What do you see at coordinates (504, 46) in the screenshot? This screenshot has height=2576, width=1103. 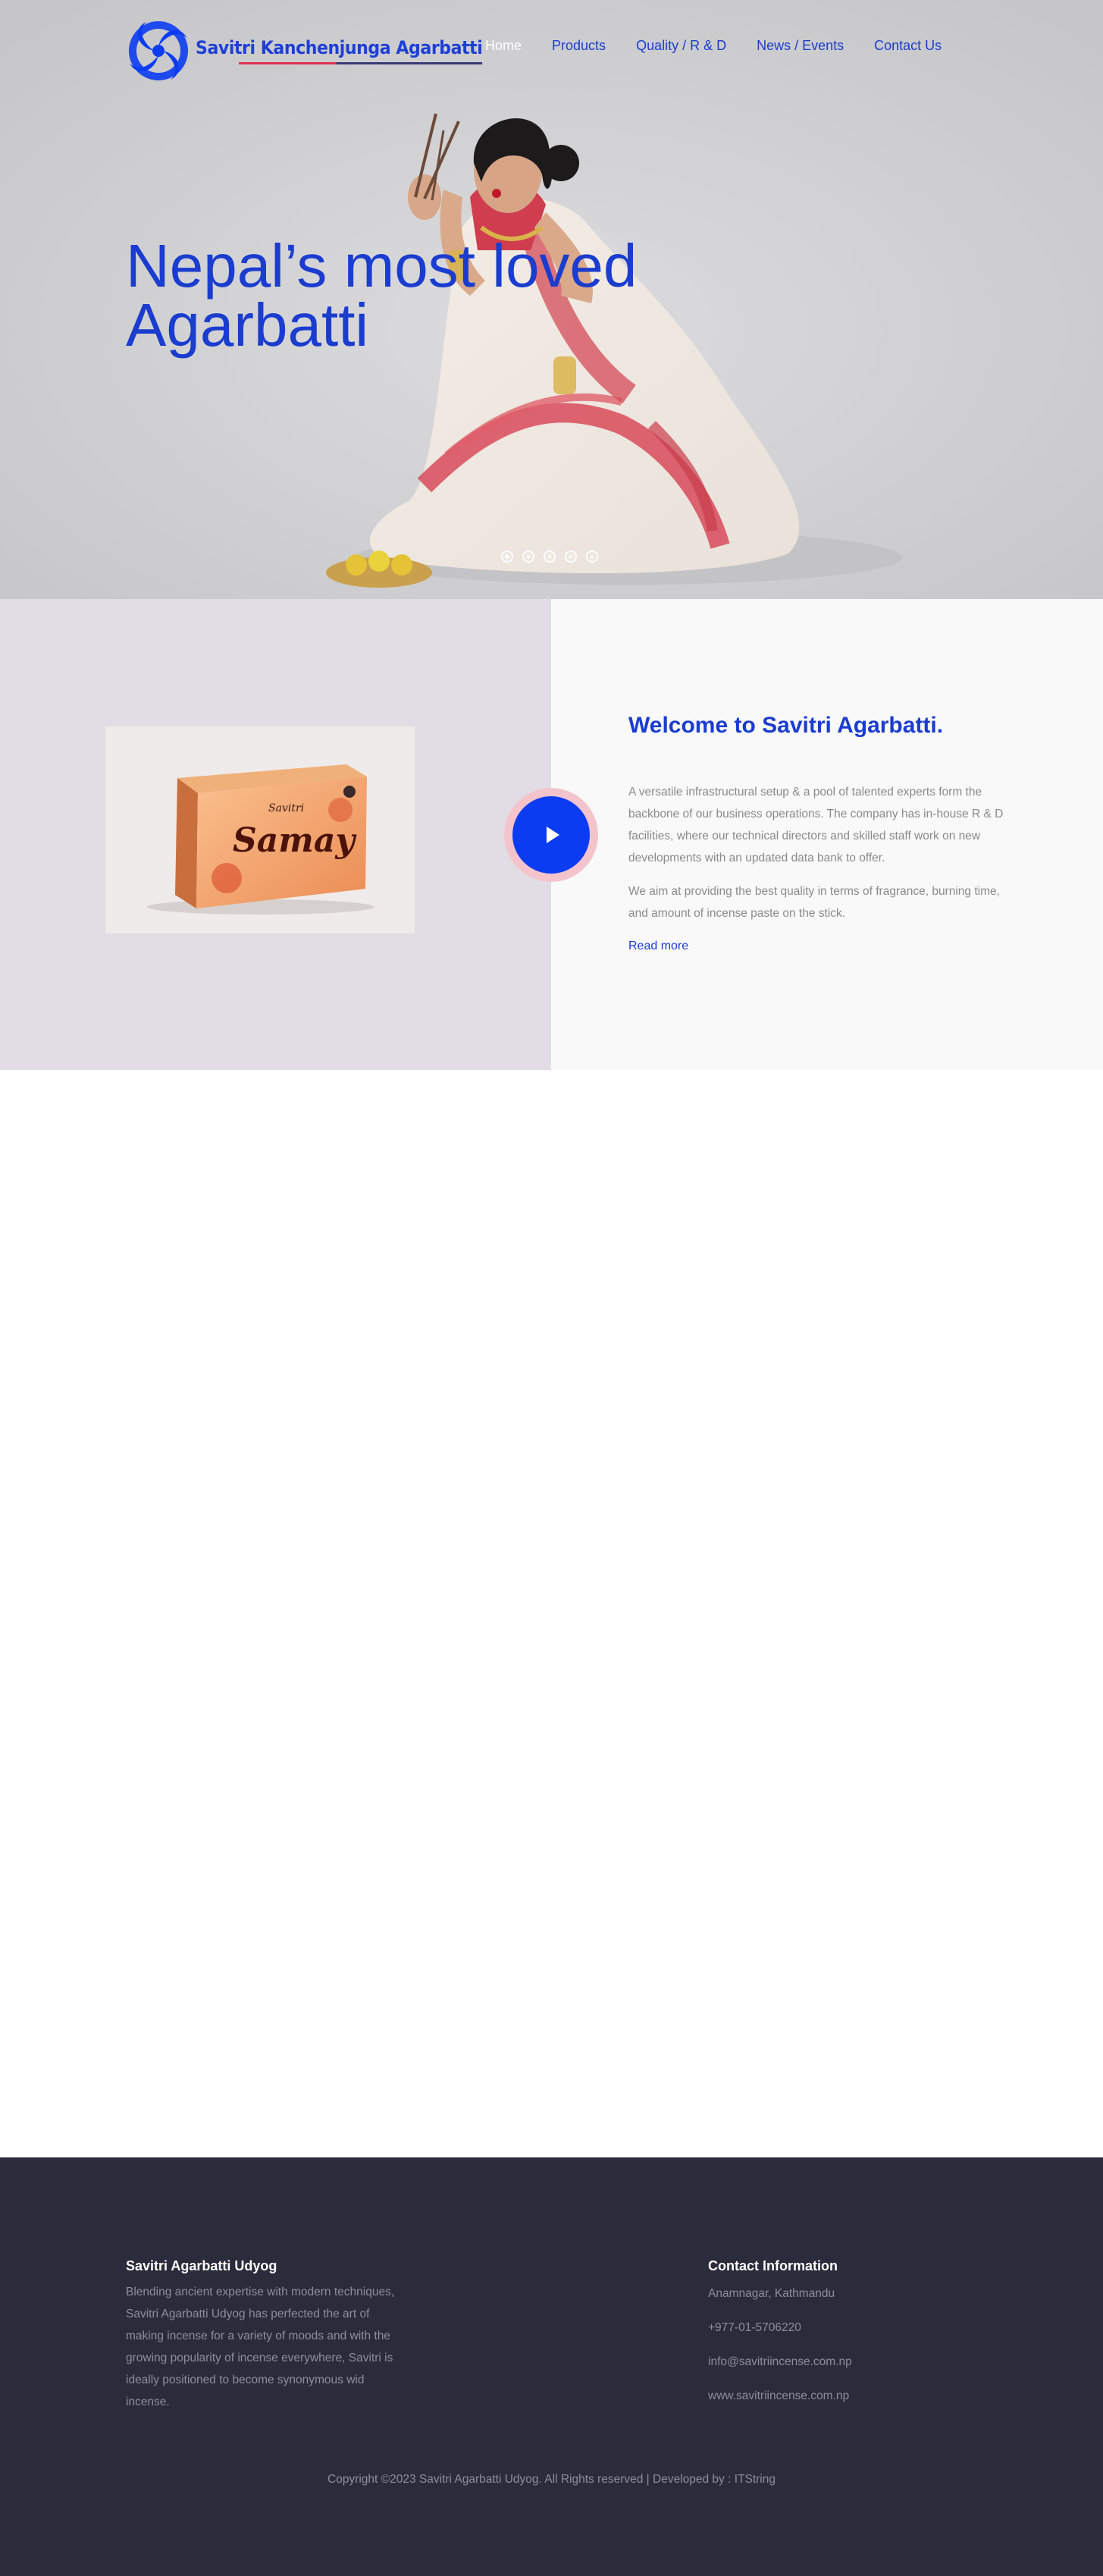 I see `nav-home: Home` at bounding box center [504, 46].